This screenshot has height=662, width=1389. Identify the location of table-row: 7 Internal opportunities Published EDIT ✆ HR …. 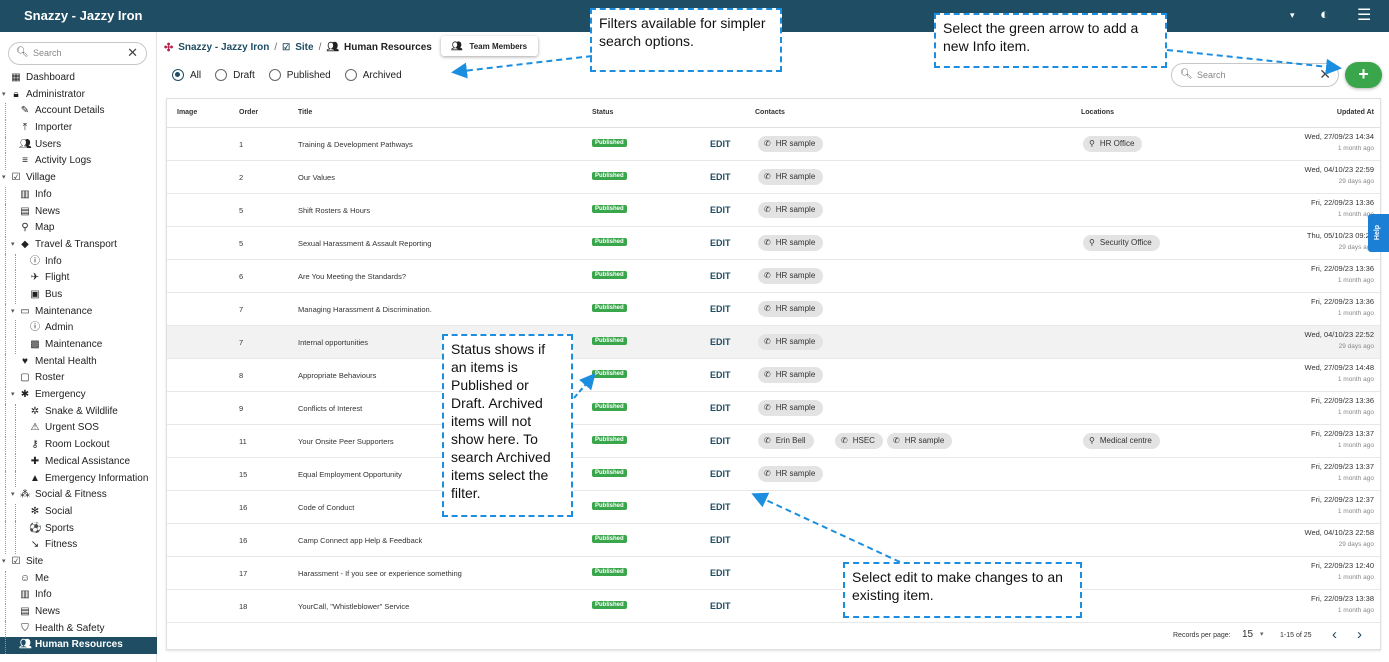
(773, 342).